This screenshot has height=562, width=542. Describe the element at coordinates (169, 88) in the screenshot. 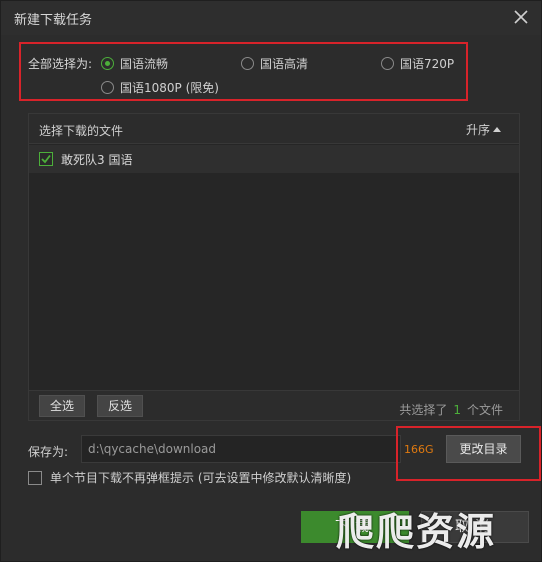

I see `radio-label: 国语1080P (限免)` at that location.